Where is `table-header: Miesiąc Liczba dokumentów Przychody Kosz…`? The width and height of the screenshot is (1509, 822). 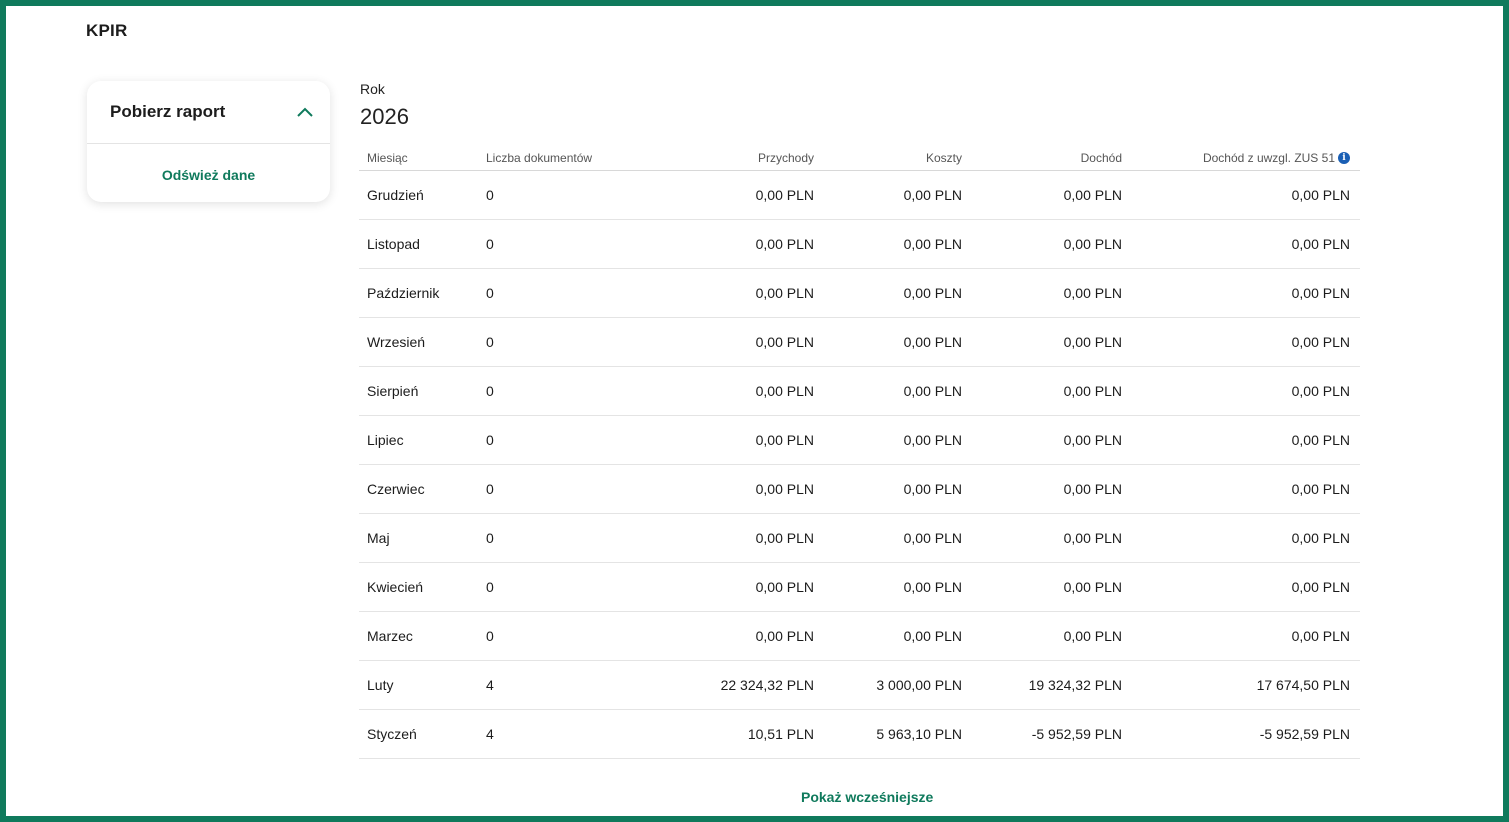 table-header: Miesiąc Liczba dokumentów Przychody Kosz… is located at coordinates (859, 158).